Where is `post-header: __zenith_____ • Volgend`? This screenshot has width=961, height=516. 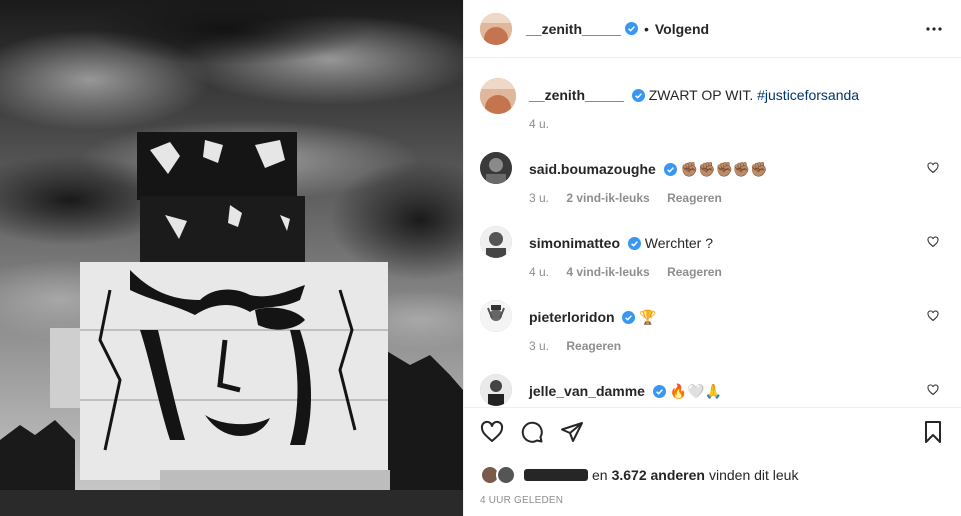 post-header: __zenith_____ • Volgend is located at coordinates (712, 29).